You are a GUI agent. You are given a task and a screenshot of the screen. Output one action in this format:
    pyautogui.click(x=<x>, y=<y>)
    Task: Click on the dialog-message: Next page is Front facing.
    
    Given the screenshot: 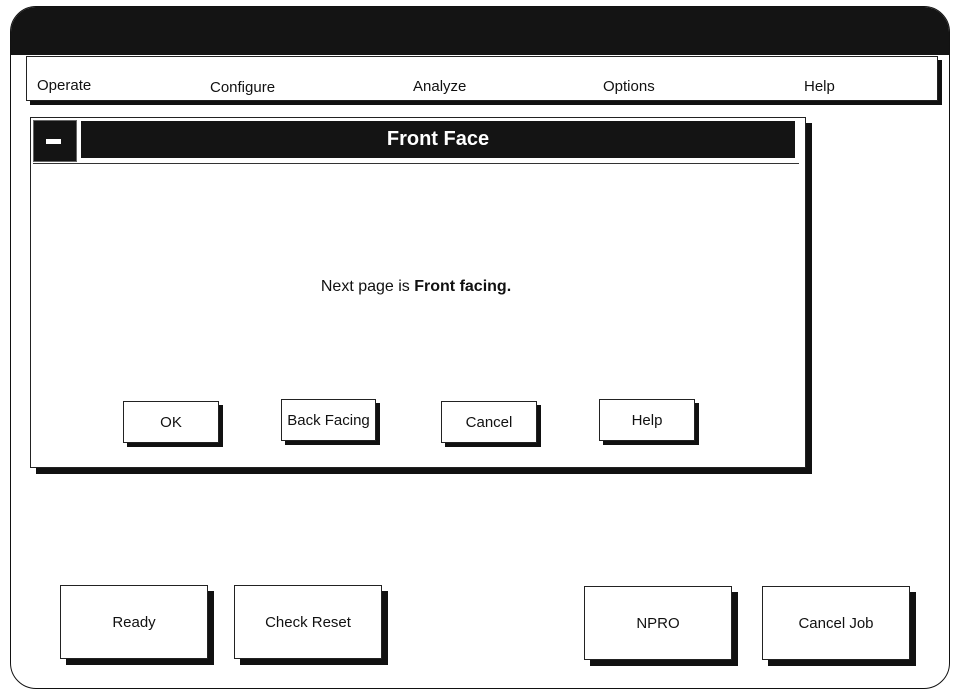 What is the action you would take?
    pyautogui.click(x=416, y=287)
    